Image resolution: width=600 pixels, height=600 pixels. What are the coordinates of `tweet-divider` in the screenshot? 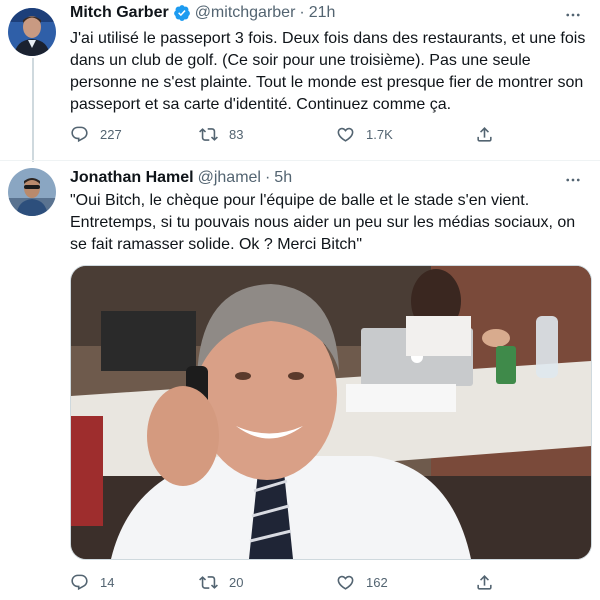 It's located at (300, 160).